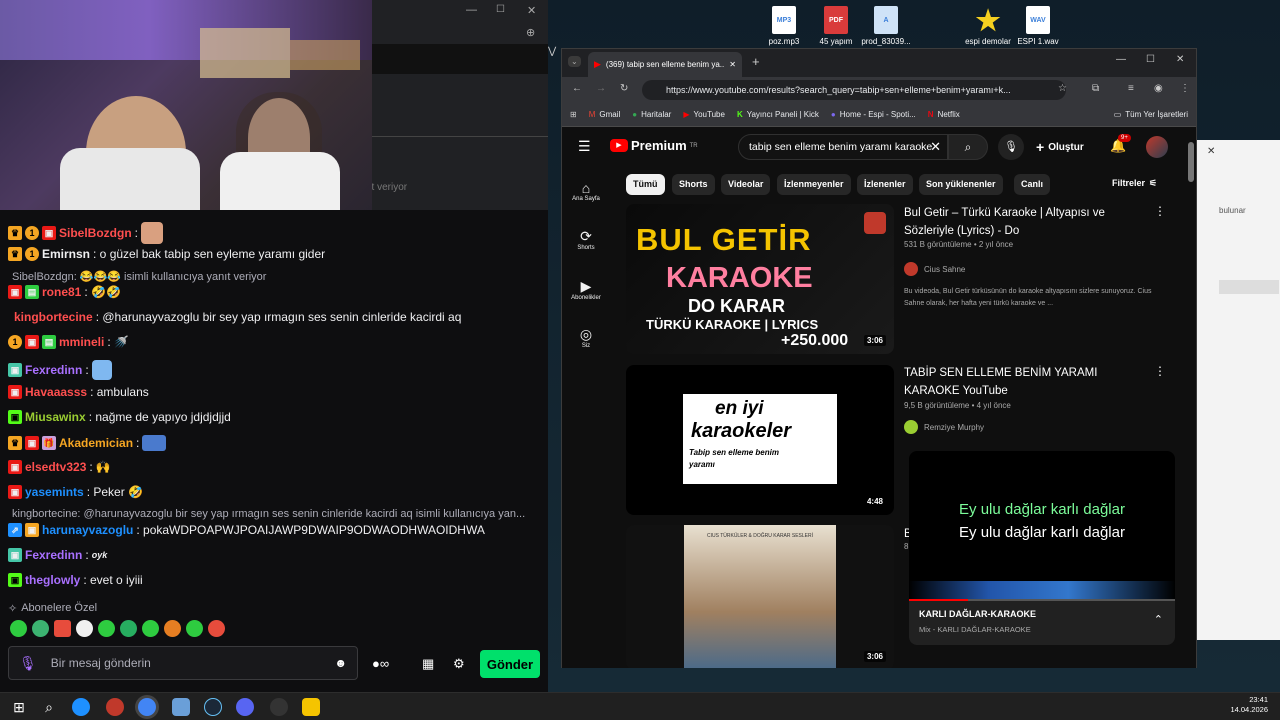  What do you see at coordinates (605, 114) in the screenshot?
I see `bookmark-gmail: M Gmail` at bounding box center [605, 114].